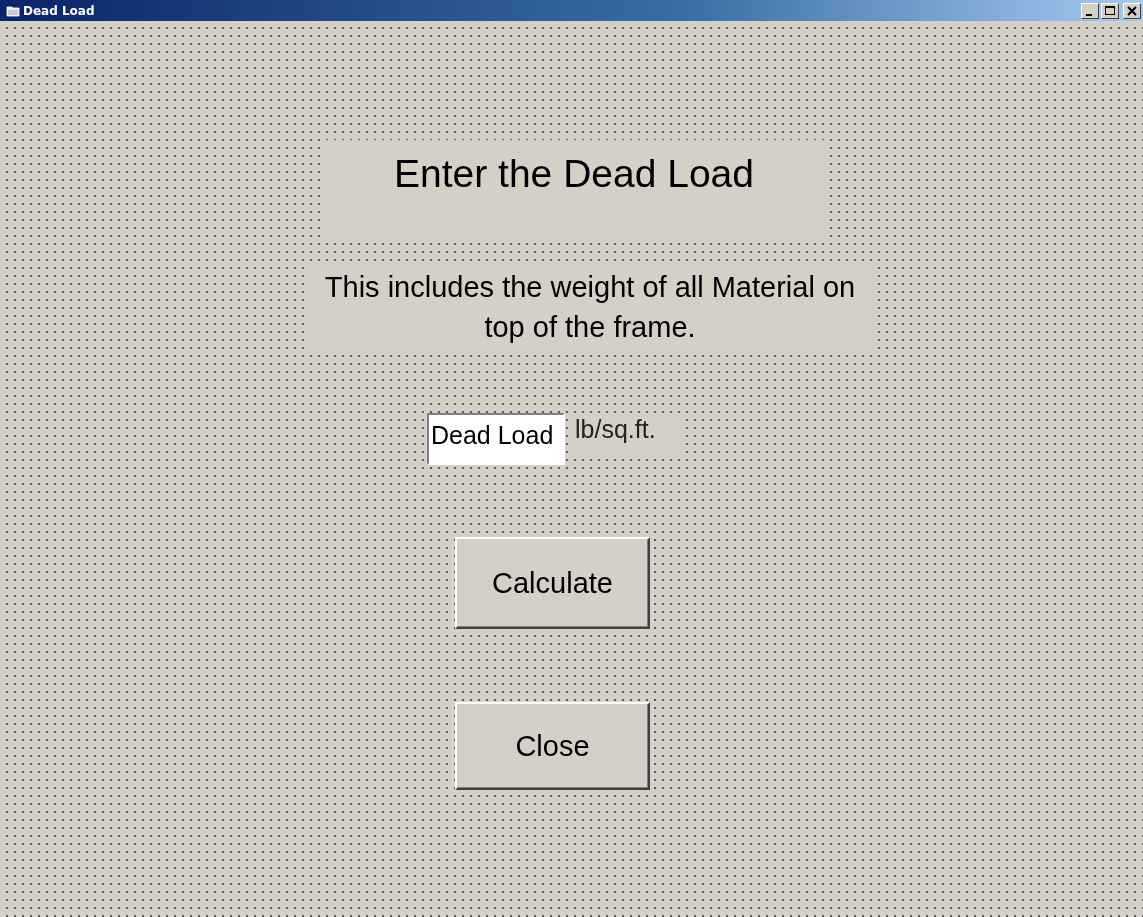  I want to click on maximize-icon, so click(1110, 10).